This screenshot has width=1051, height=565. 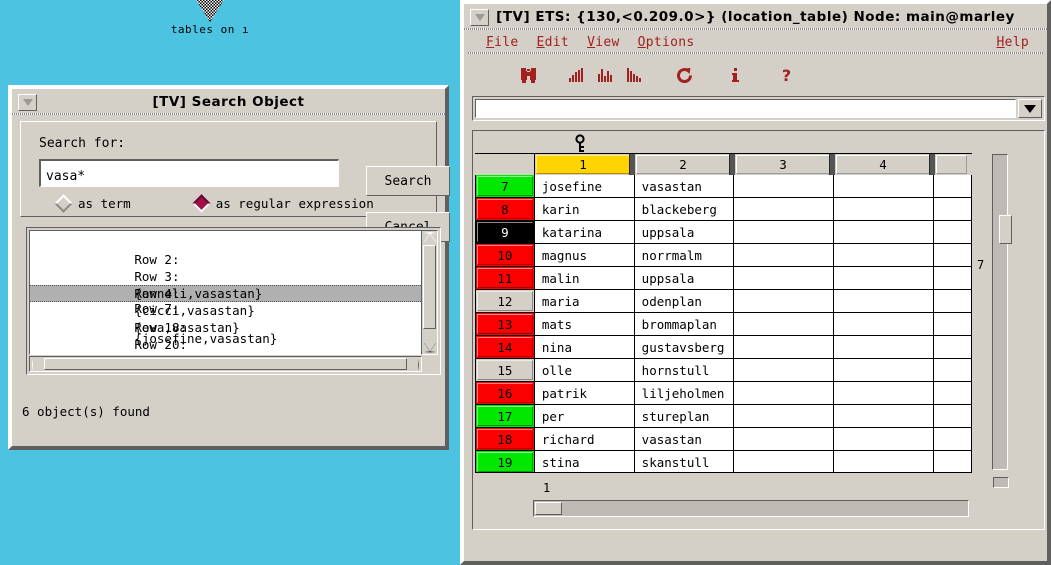 I want to click on table-row: 10 magnus norrmalm, so click(x=723, y=255).